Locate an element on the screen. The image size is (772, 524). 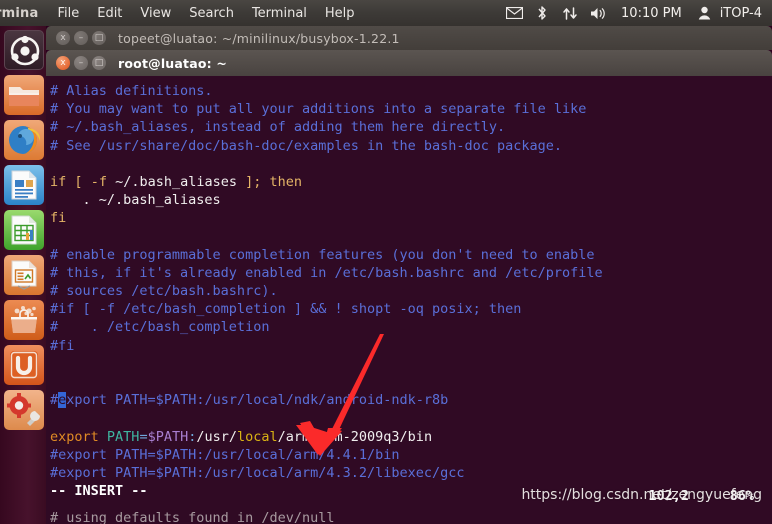
system-tray: 10:10 PM iTOP-4 is located at coordinates (636, 13).